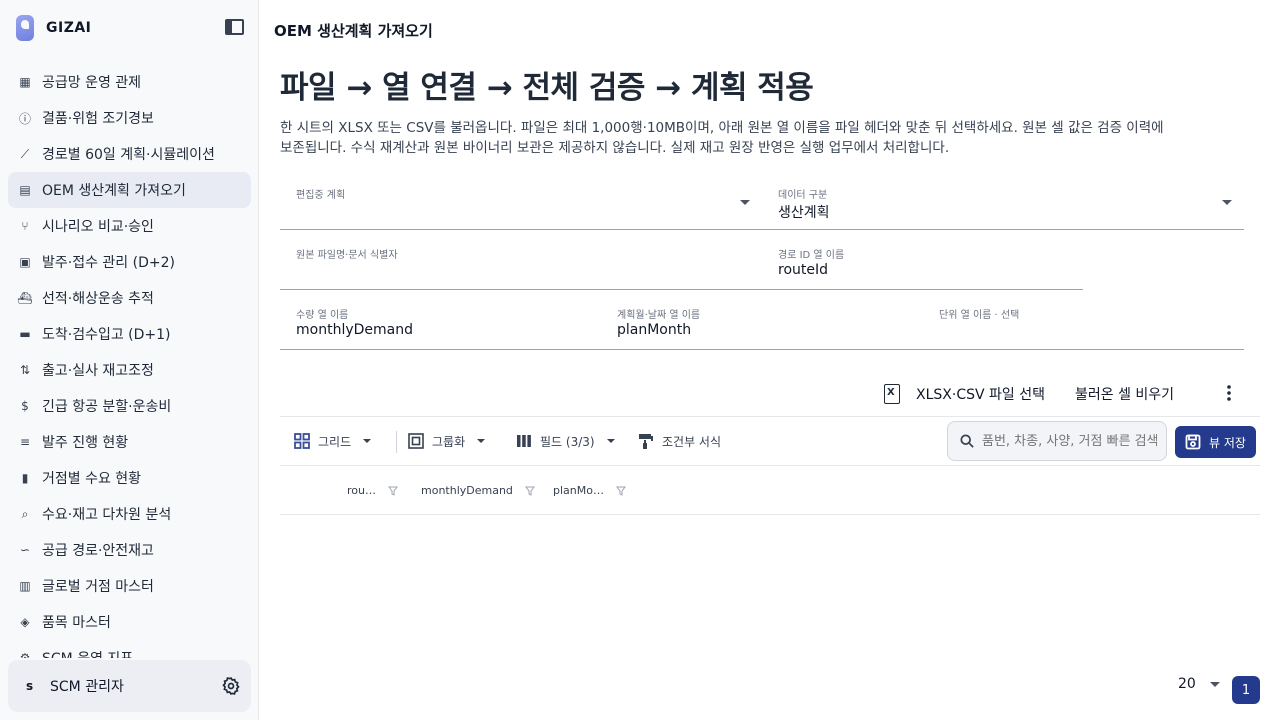 The image size is (1280, 720). Describe the element at coordinates (1227, 442) in the screenshot. I see `save-view-label: 뷰 저장` at that location.